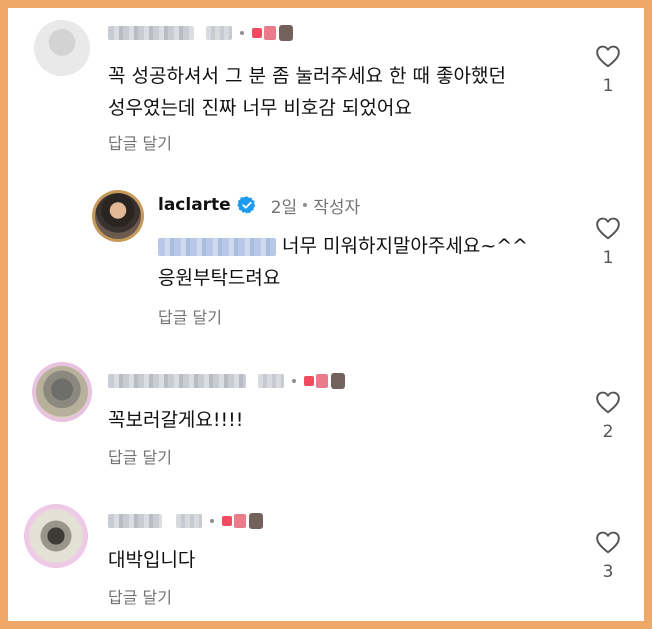 This screenshot has width=652, height=629. What do you see at coordinates (259, 206) in the screenshot?
I see `comment-header: laclarte 2일 작성자` at bounding box center [259, 206].